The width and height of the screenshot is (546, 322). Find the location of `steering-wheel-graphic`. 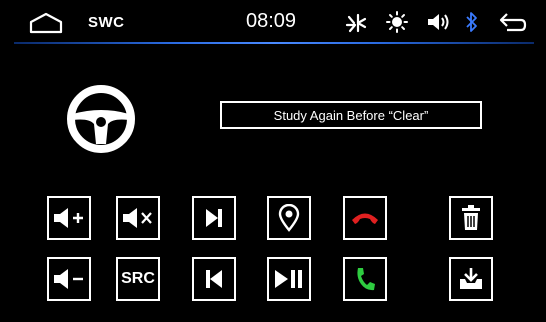

steering-wheel-graphic is located at coordinates (101, 121).